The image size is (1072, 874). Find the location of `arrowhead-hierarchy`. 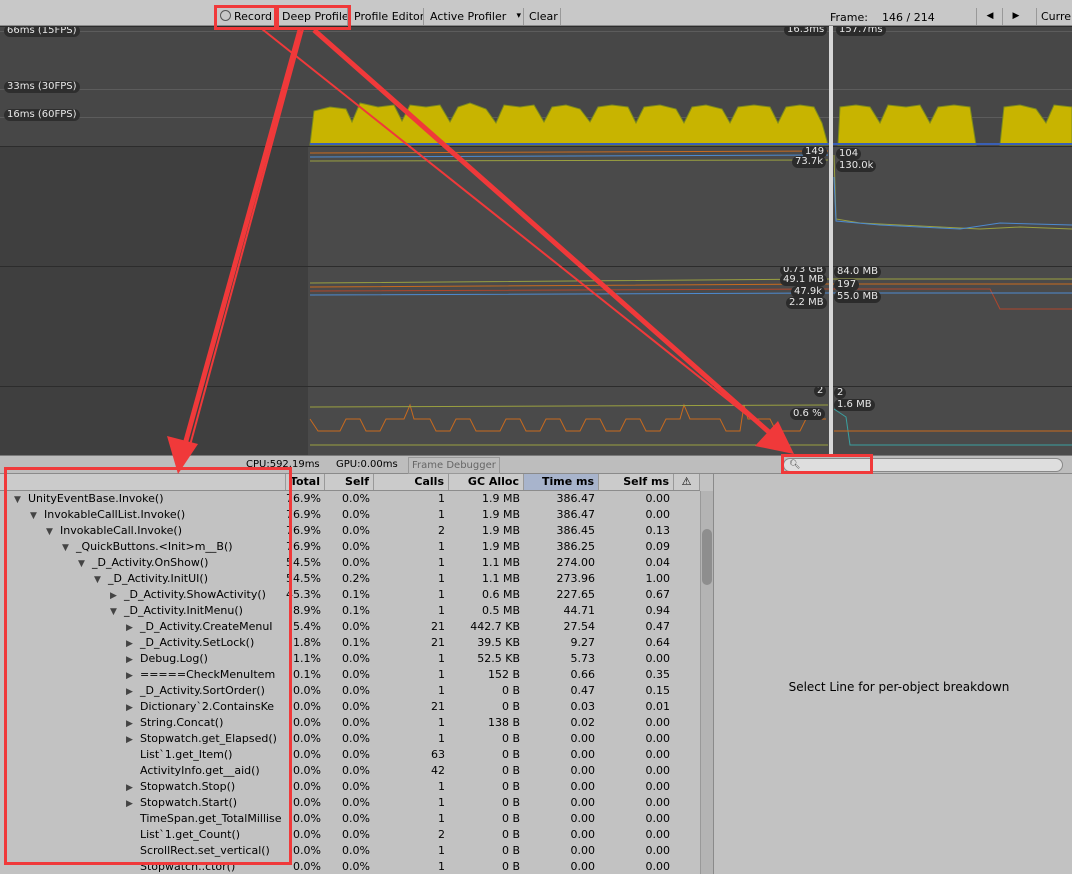

arrowhead-hierarchy is located at coordinates (182, 455).